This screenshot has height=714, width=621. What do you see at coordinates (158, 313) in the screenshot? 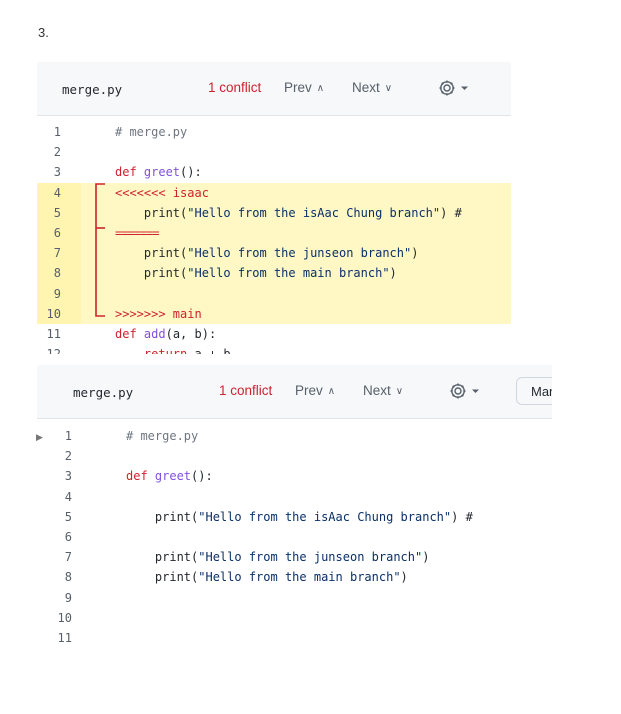
I see `line-text: >>>>>>> main` at bounding box center [158, 313].